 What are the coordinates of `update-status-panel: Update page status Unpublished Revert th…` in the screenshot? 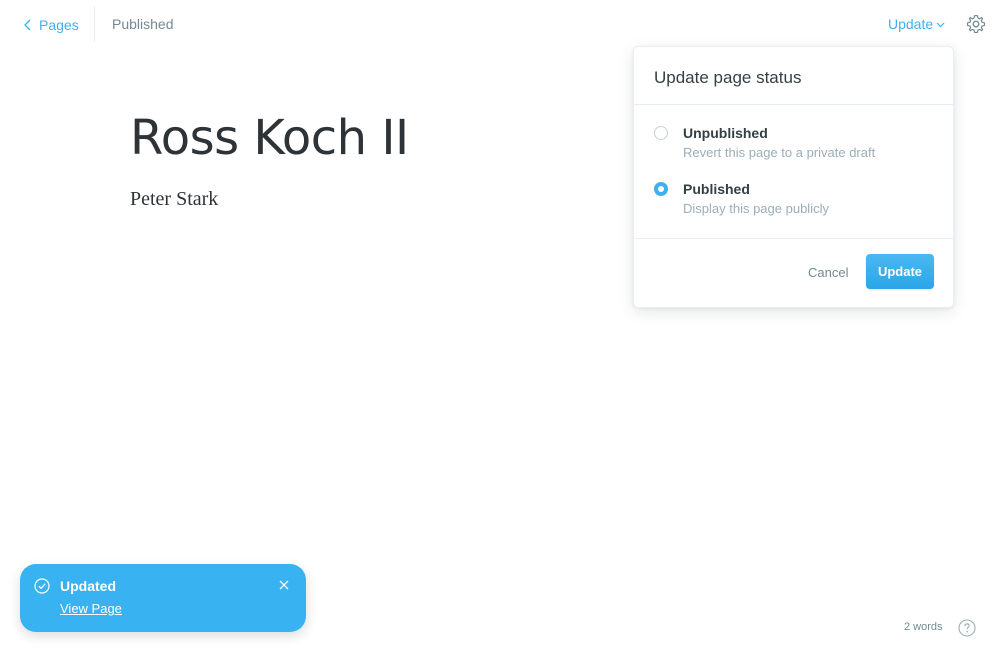 It's located at (793, 177).